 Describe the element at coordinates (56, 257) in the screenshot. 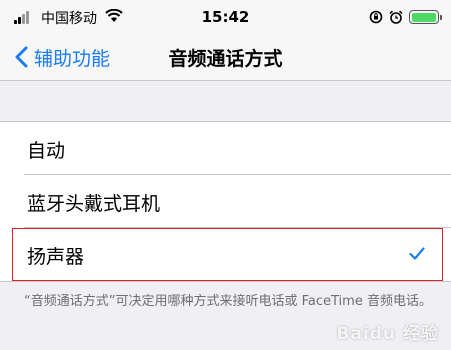

I see `option-label: 扬声器` at that location.